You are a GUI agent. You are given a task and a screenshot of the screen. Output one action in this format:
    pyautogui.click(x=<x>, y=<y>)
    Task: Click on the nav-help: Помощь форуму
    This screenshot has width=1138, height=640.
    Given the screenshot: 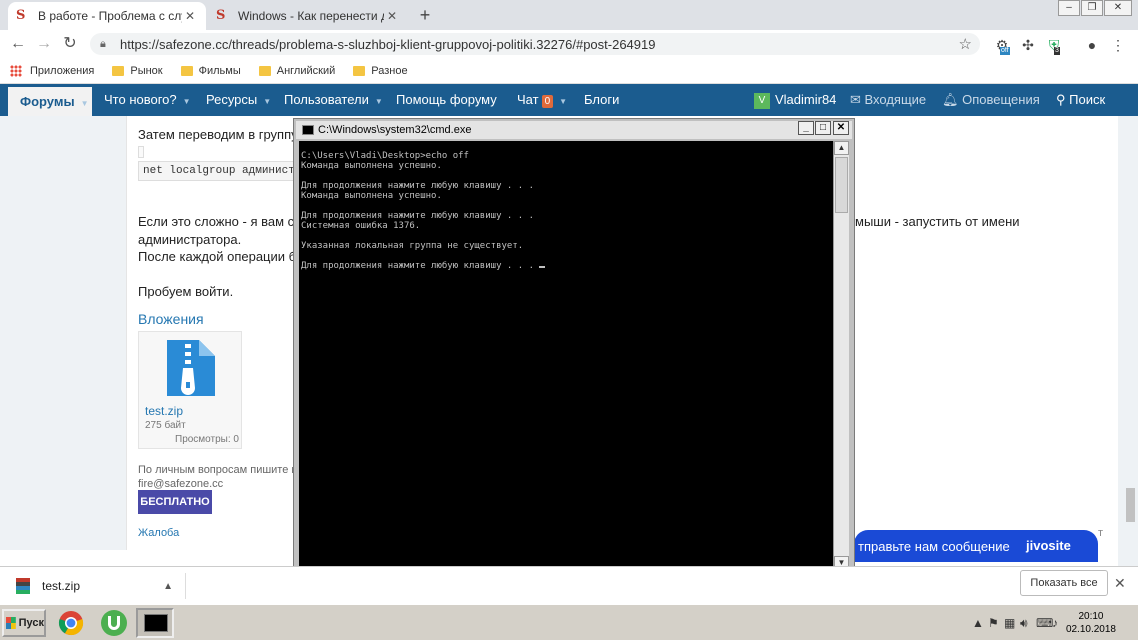 What is the action you would take?
    pyautogui.click(x=446, y=100)
    